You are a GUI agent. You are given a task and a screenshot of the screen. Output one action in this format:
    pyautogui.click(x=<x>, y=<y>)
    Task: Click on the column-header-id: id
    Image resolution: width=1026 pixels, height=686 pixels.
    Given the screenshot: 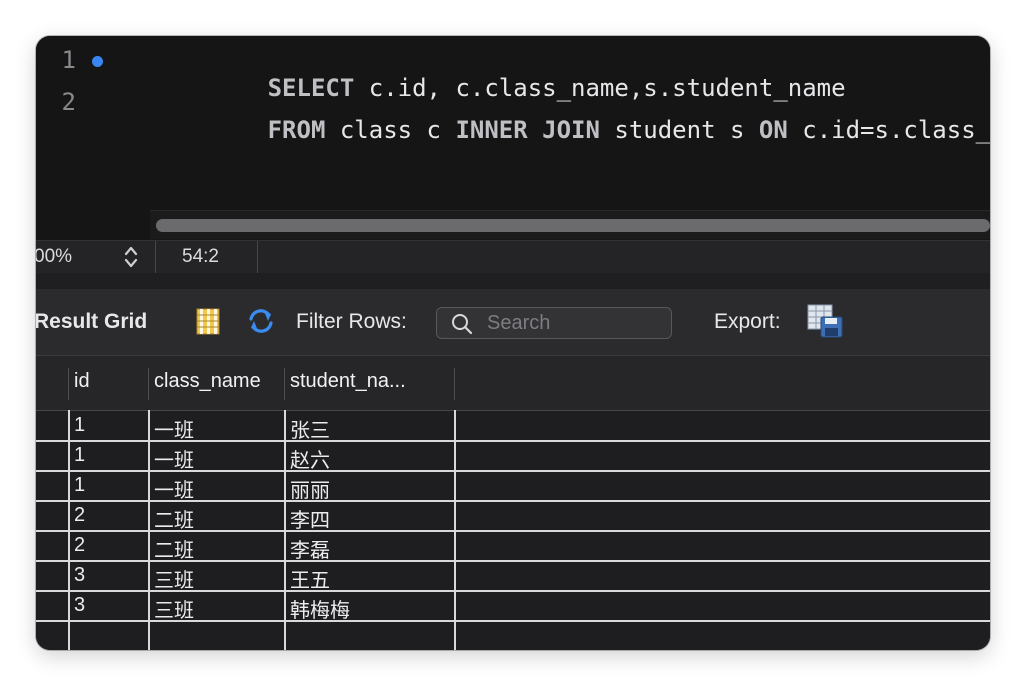 What is the action you would take?
    pyautogui.click(x=82, y=381)
    